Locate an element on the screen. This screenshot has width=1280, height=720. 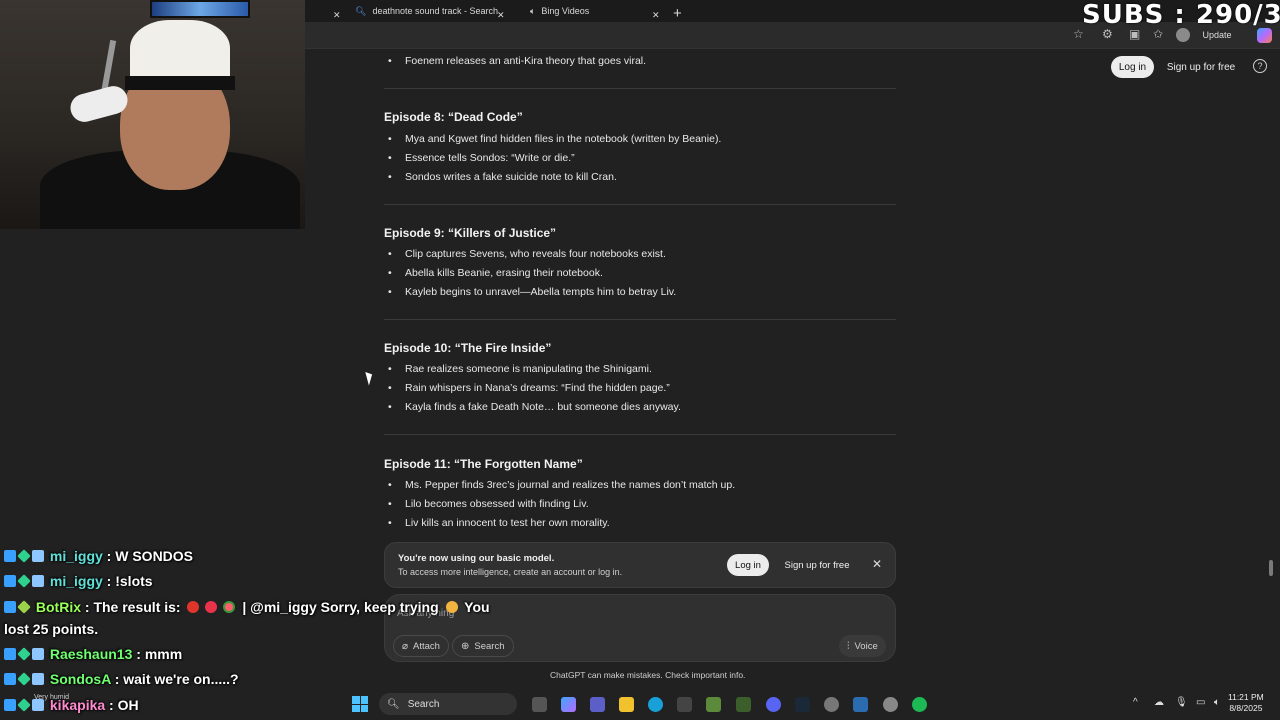
display-tray-icon: ▭ is located at coordinates (1200, 702).